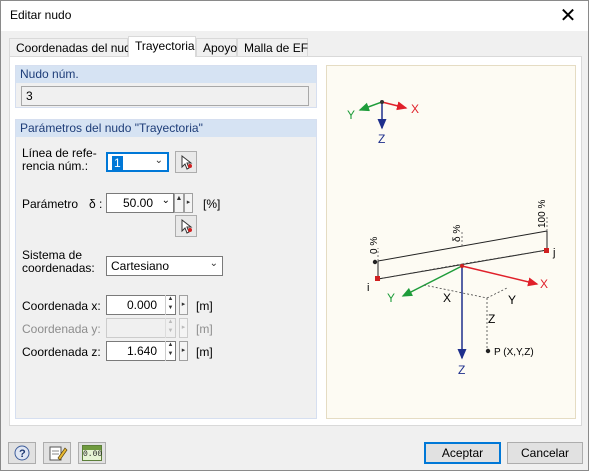 The width and height of the screenshot is (589, 471). What do you see at coordinates (204, 352) in the screenshot?
I see `coord-z-unit: [m]` at bounding box center [204, 352].